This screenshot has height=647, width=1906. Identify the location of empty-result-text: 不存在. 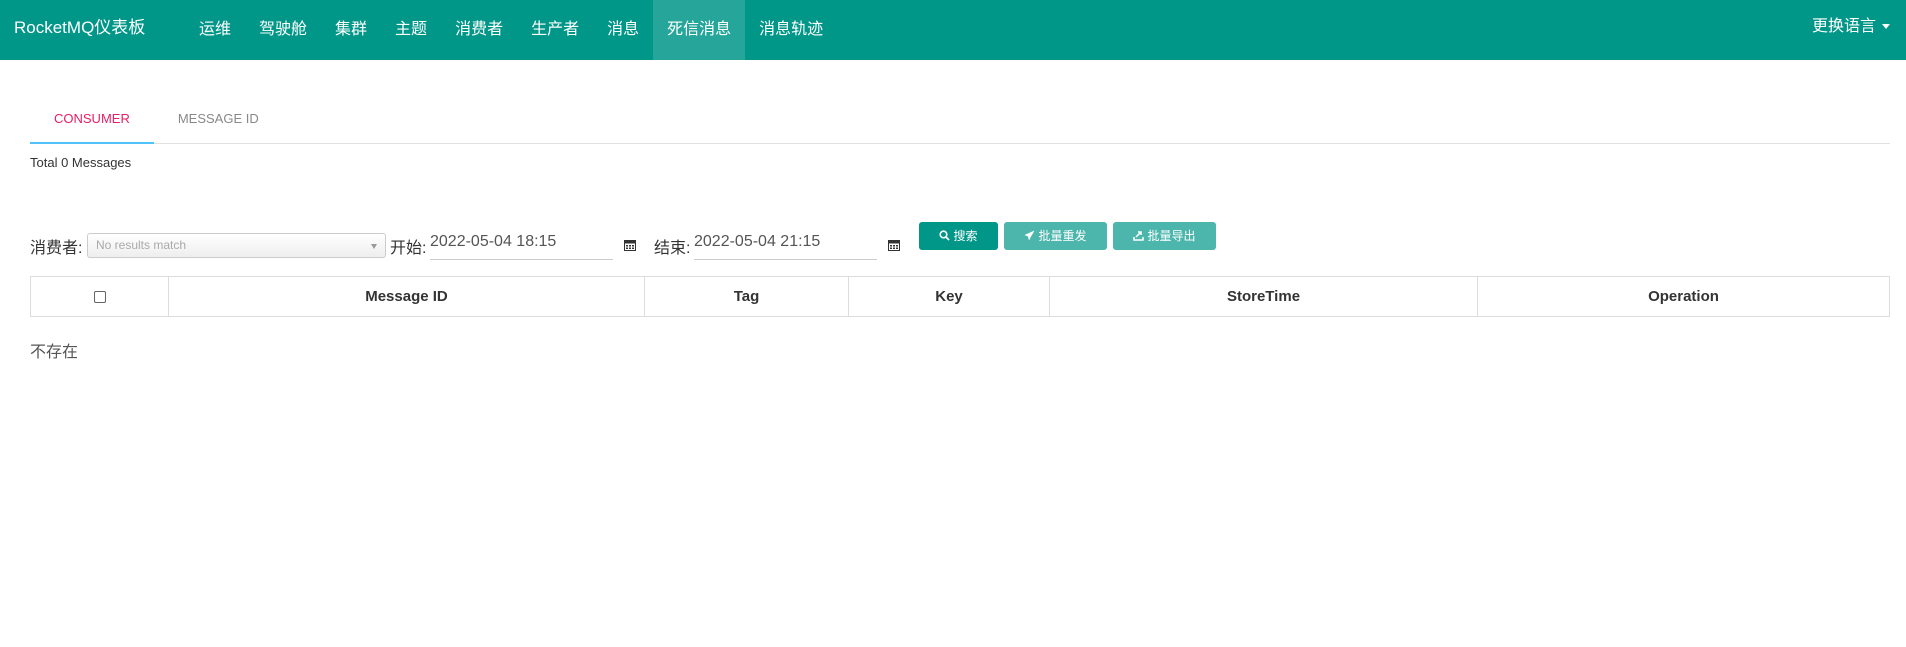
(54, 352).